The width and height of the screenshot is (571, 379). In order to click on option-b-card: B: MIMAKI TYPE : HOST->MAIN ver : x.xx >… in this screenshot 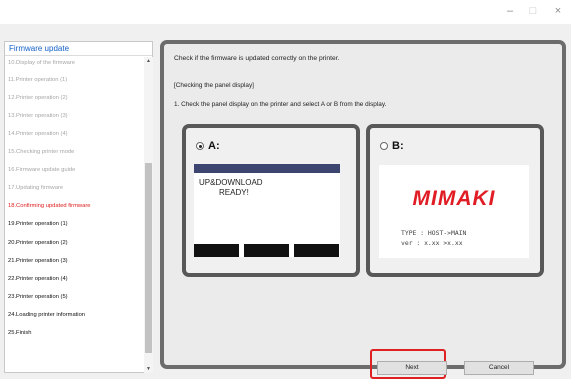, I will do `click(455, 200)`.